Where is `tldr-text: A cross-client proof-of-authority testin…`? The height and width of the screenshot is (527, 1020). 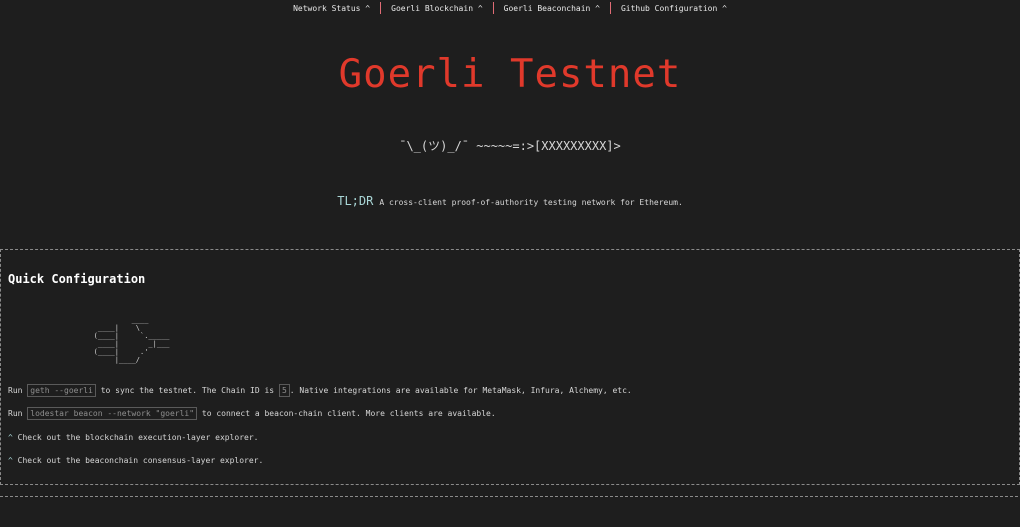 tldr-text: A cross-client proof-of-authority testin… is located at coordinates (531, 202).